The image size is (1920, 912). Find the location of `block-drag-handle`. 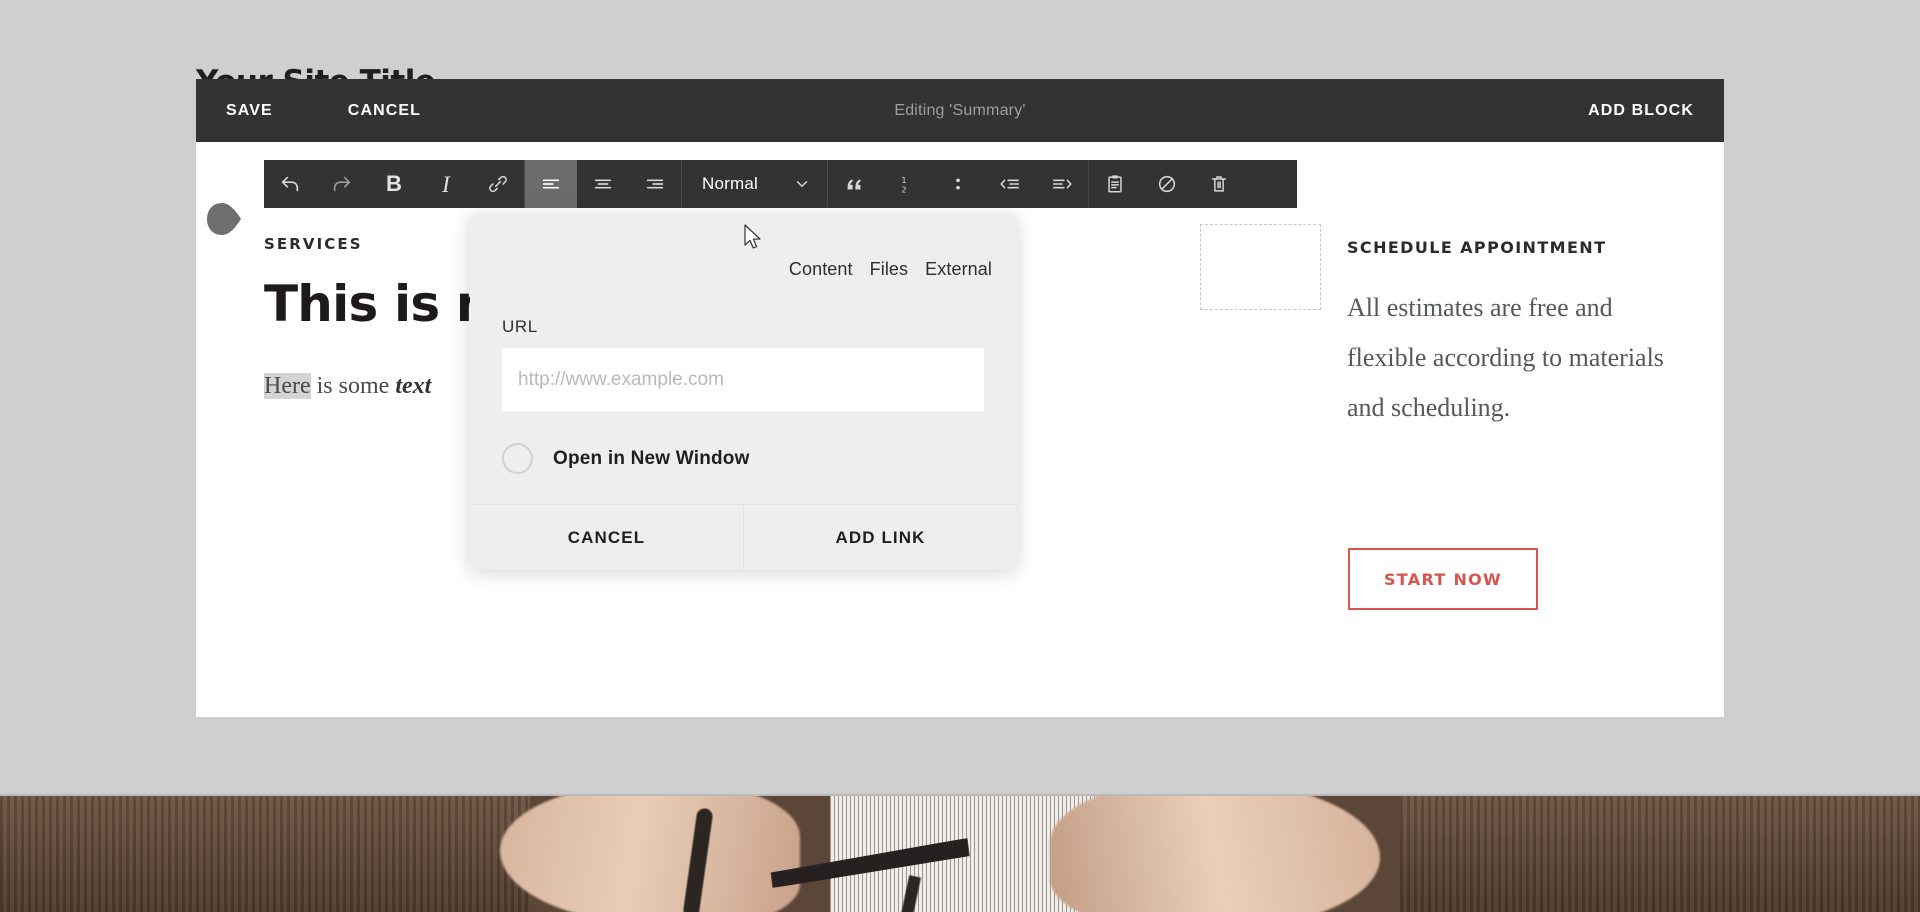

block-drag-handle is located at coordinates (224, 219).